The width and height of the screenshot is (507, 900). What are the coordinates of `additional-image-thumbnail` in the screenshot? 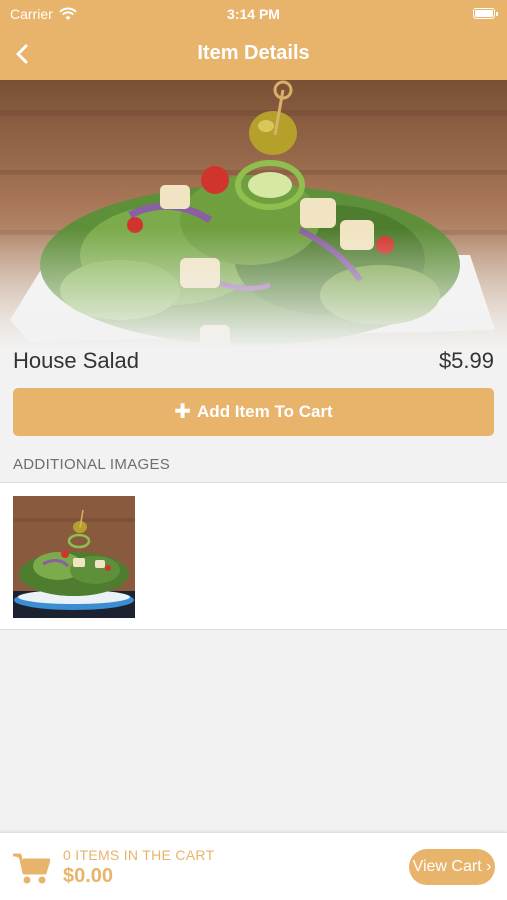 It's located at (74, 557).